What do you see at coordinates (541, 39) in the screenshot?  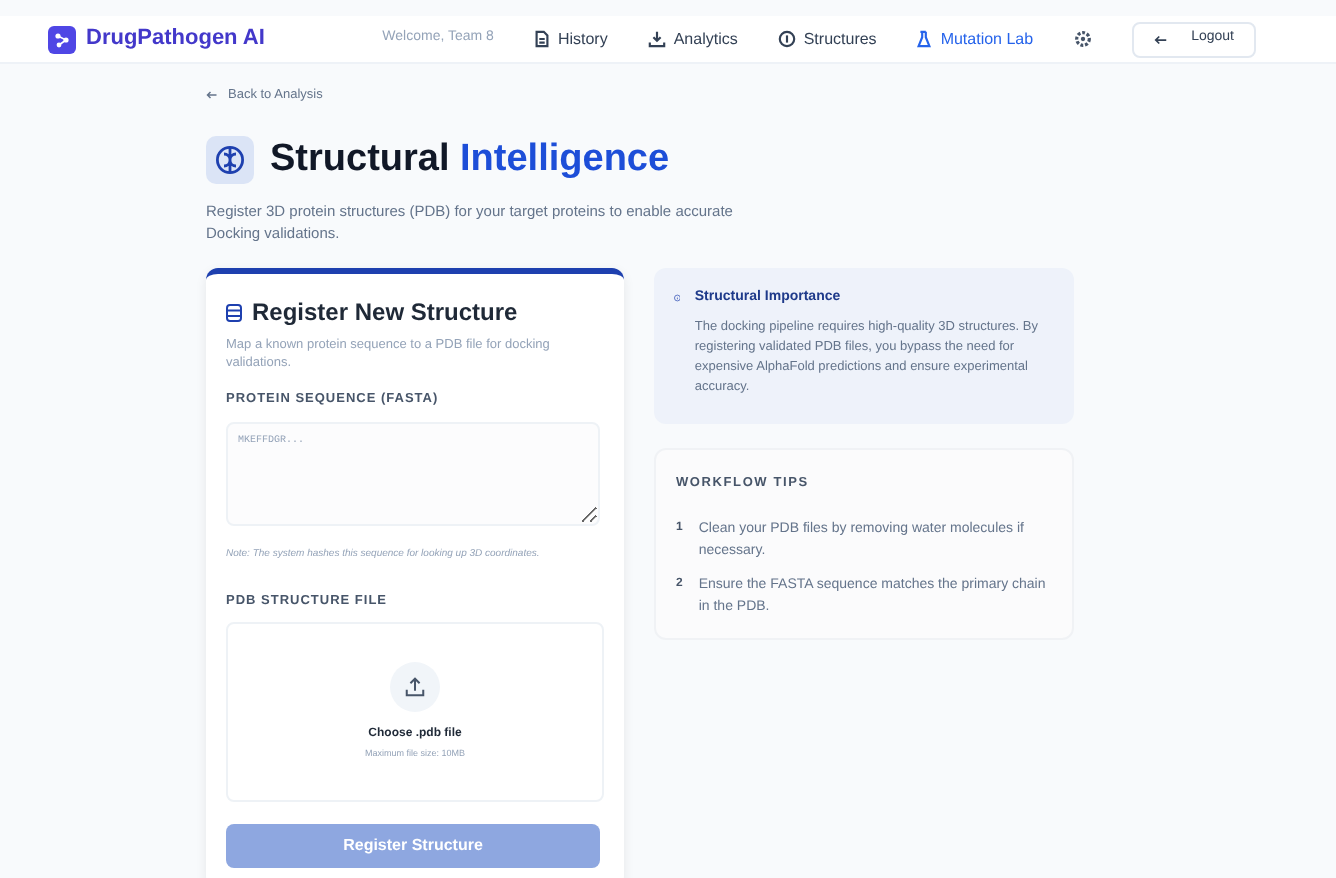 I see `document-icon` at bounding box center [541, 39].